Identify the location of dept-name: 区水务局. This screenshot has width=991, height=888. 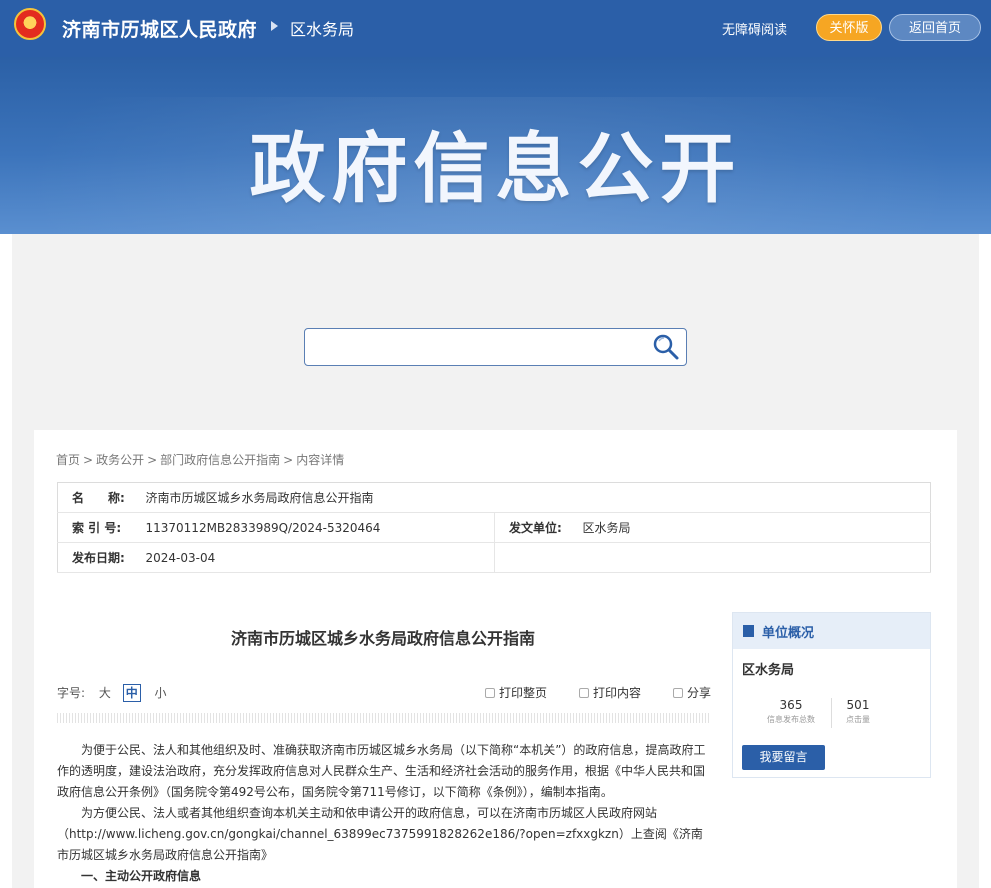
(322, 28).